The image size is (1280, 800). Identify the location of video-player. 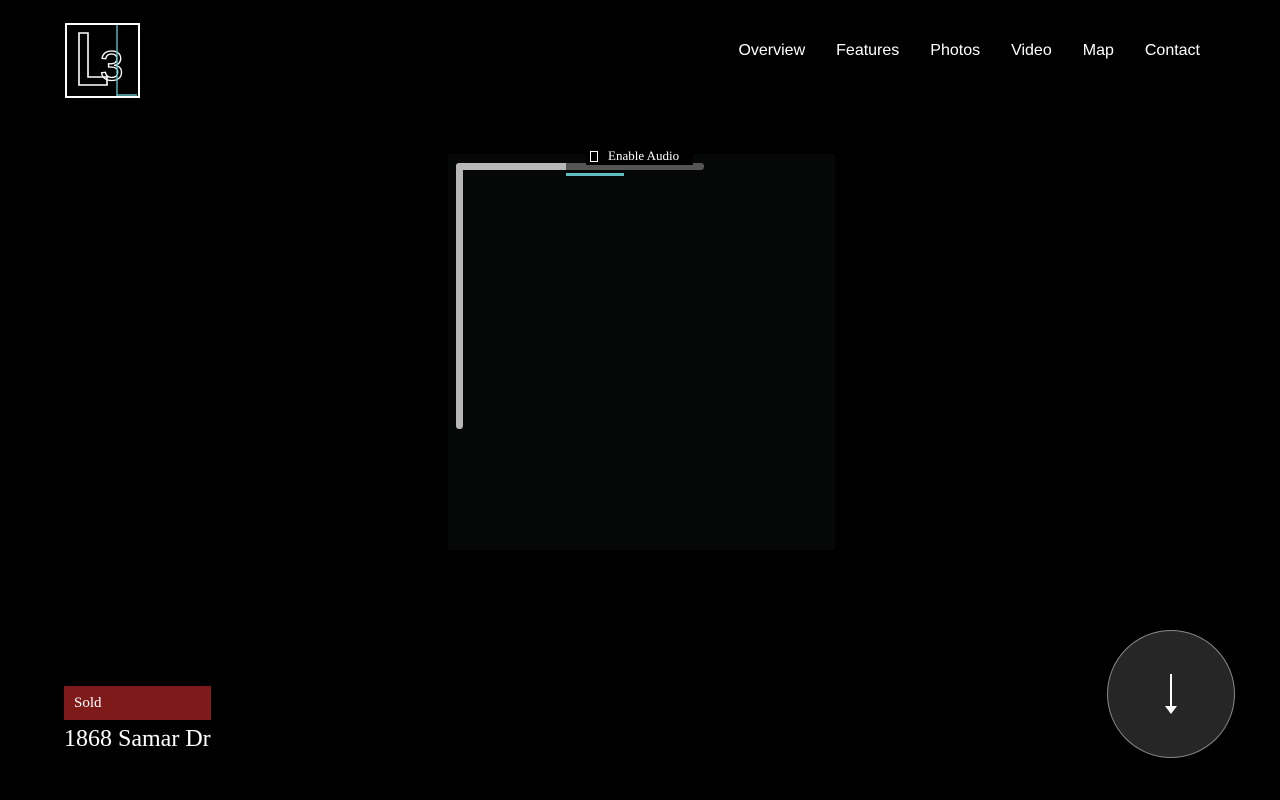
(641, 352).